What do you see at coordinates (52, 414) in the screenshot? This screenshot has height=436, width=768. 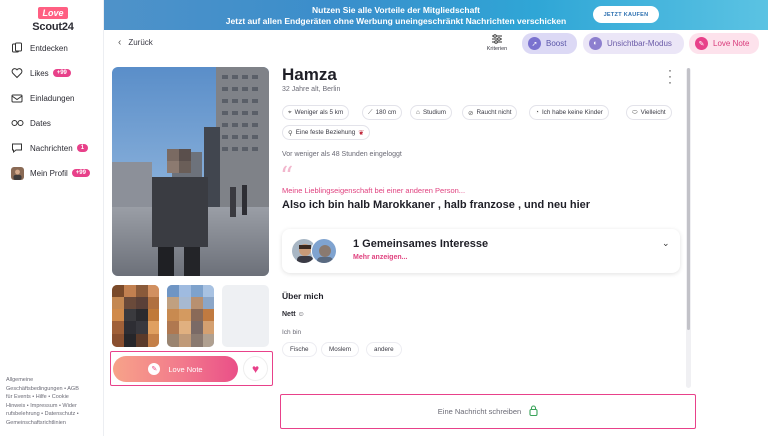 I see `footer-line: rufsbelehrung • Datenschutz •` at bounding box center [52, 414].